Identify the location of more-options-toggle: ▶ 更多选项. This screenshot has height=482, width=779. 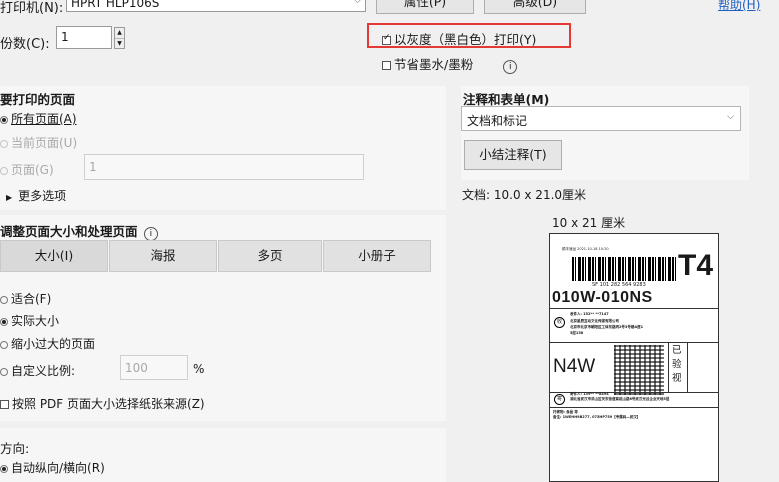
(36, 195).